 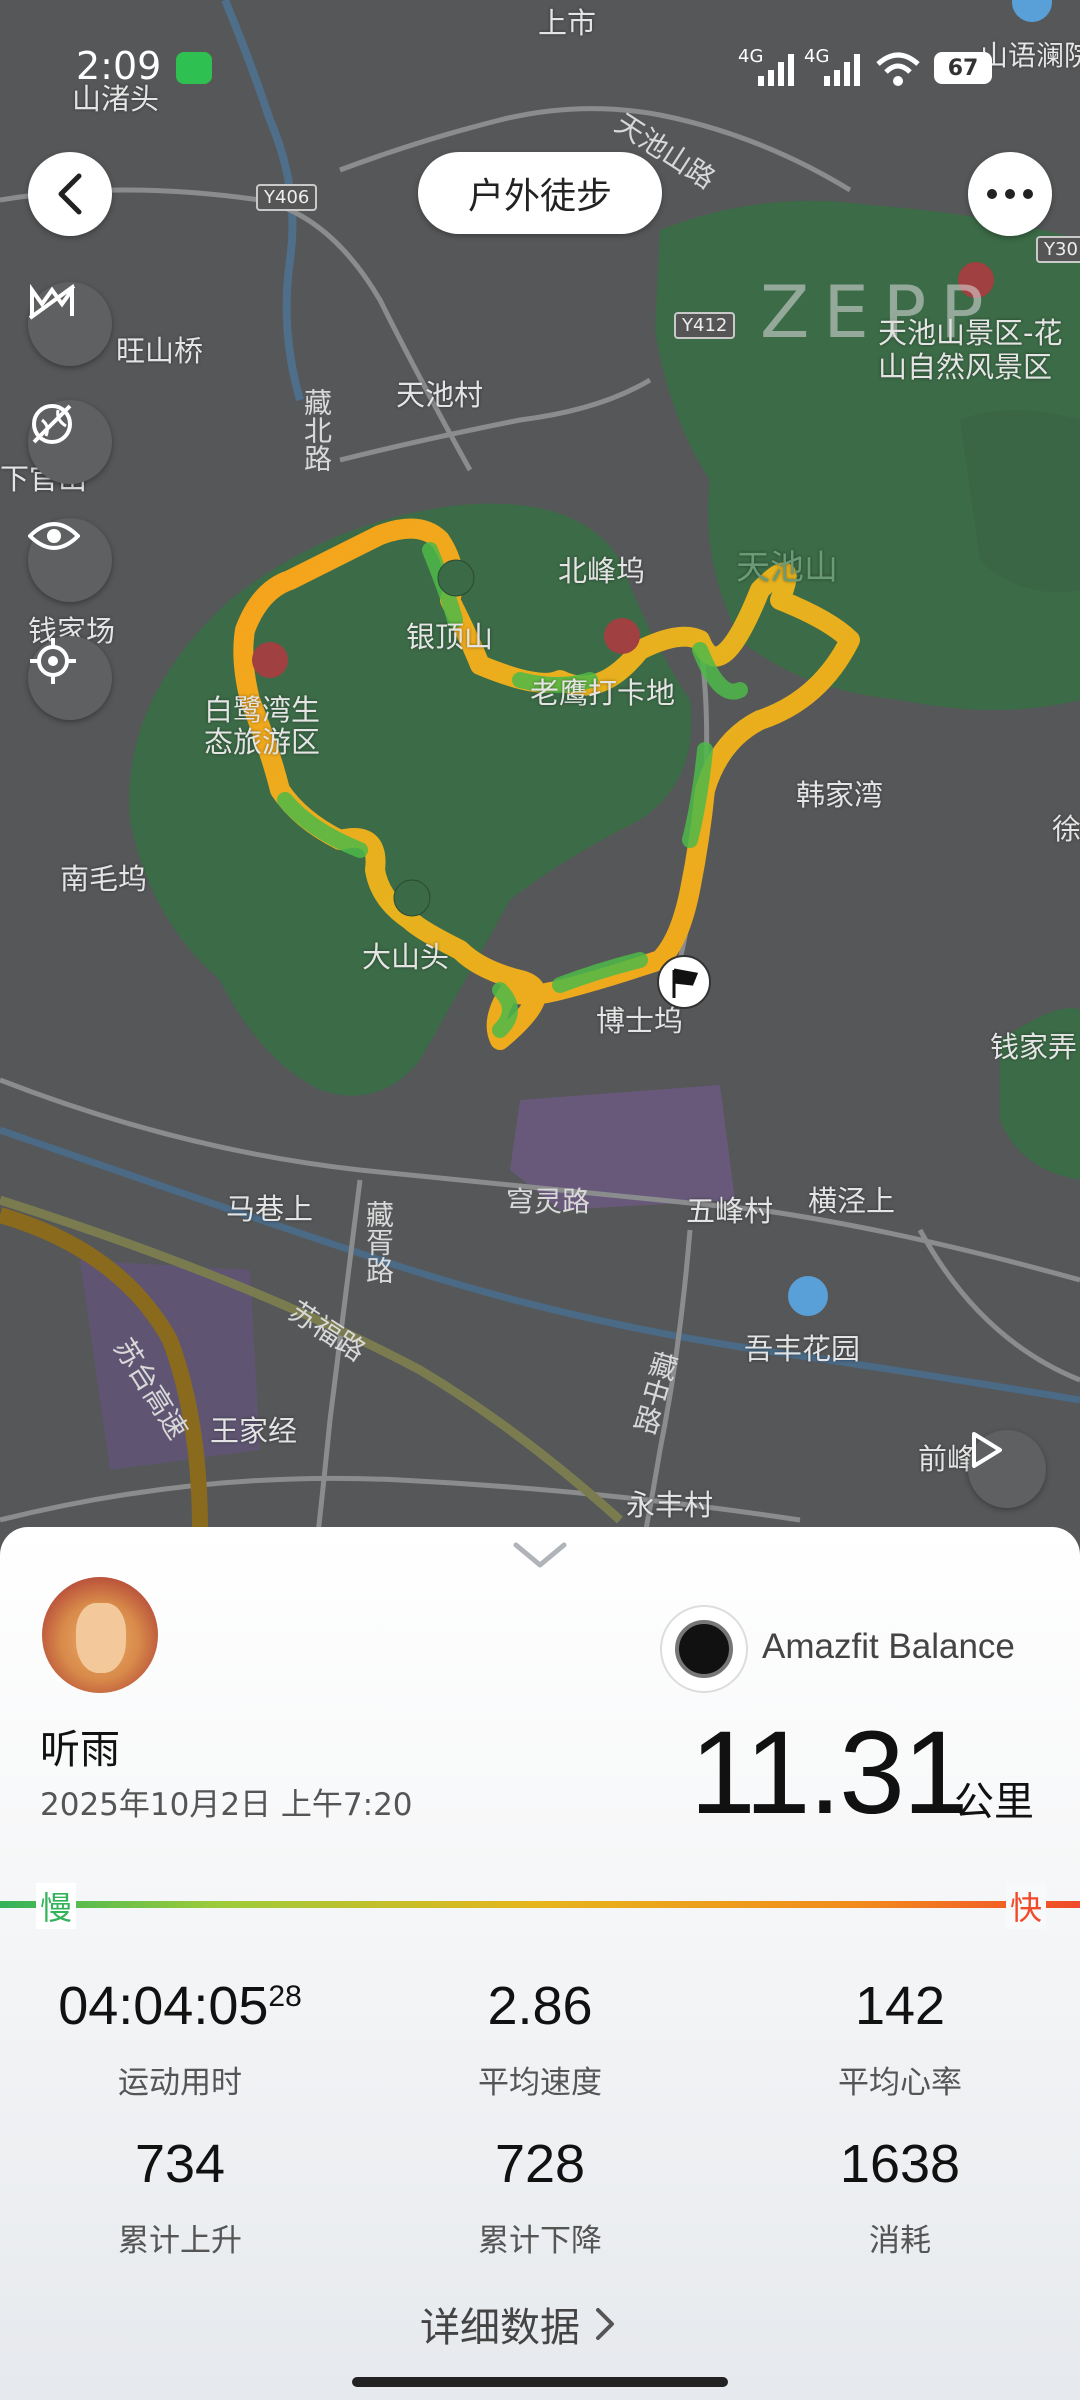 What do you see at coordinates (262, 726) in the screenshot?
I see `map-label: 白鹭湾生态旅游区` at bounding box center [262, 726].